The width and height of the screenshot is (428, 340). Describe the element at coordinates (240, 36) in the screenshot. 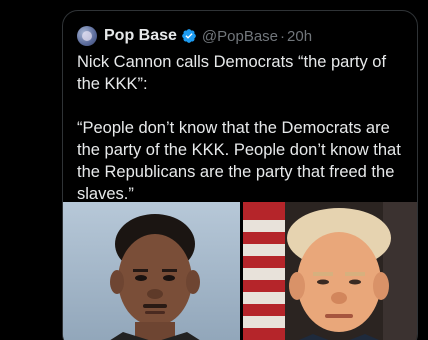

I see `author-handle: @PopBase` at that location.